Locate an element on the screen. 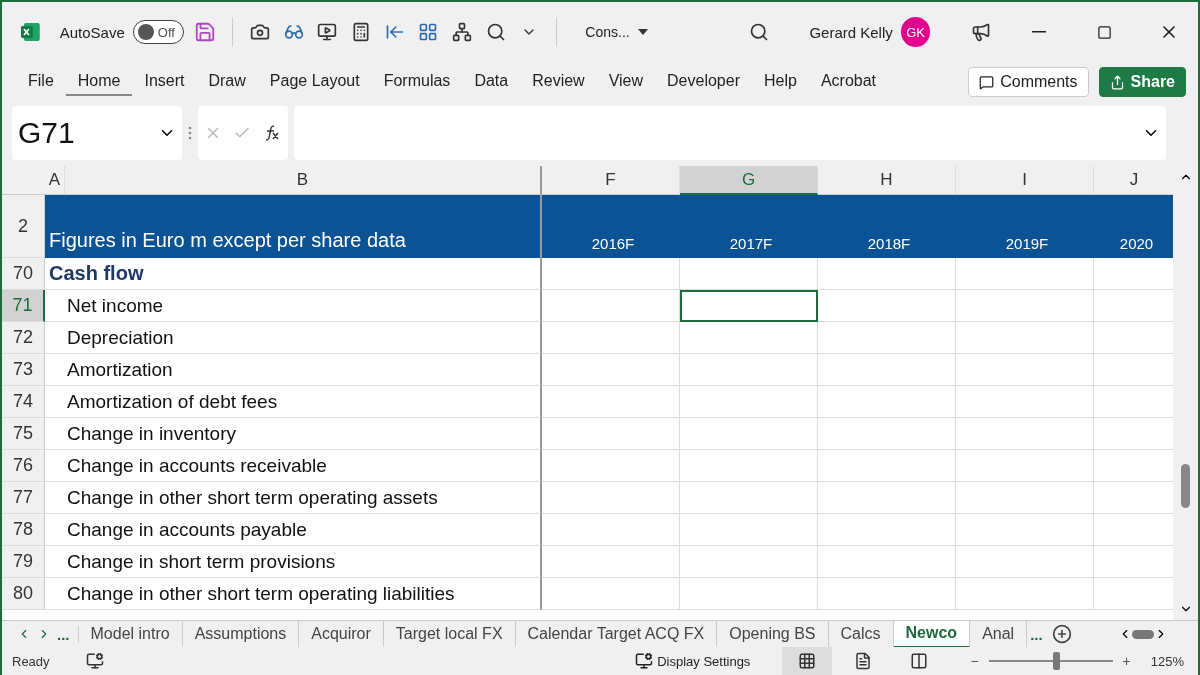 The width and height of the screenshot is (1200, 675). ribbon-tab: View is located at coordinates (626, 82).